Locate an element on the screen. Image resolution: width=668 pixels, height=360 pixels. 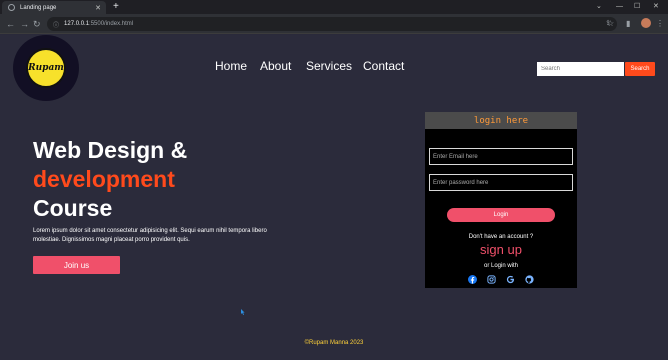
browser-tab-bar: Landing page ✕ + ⌄ — ☐ ✕ is located at coordinates (334, 7).